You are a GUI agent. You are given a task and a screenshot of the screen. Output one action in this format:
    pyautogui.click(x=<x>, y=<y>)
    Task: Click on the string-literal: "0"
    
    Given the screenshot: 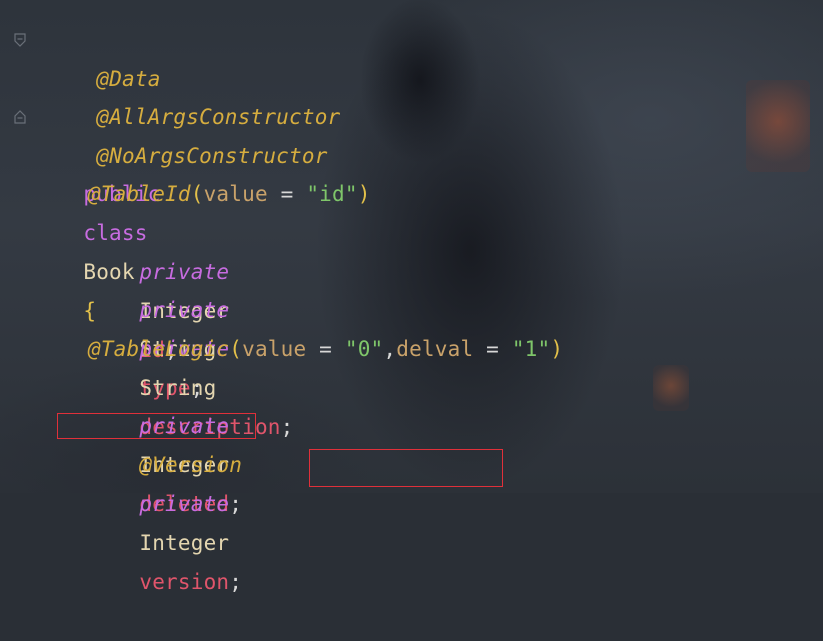 What is the action you would take?
    pyautogui.click(x=364, y=349)
    